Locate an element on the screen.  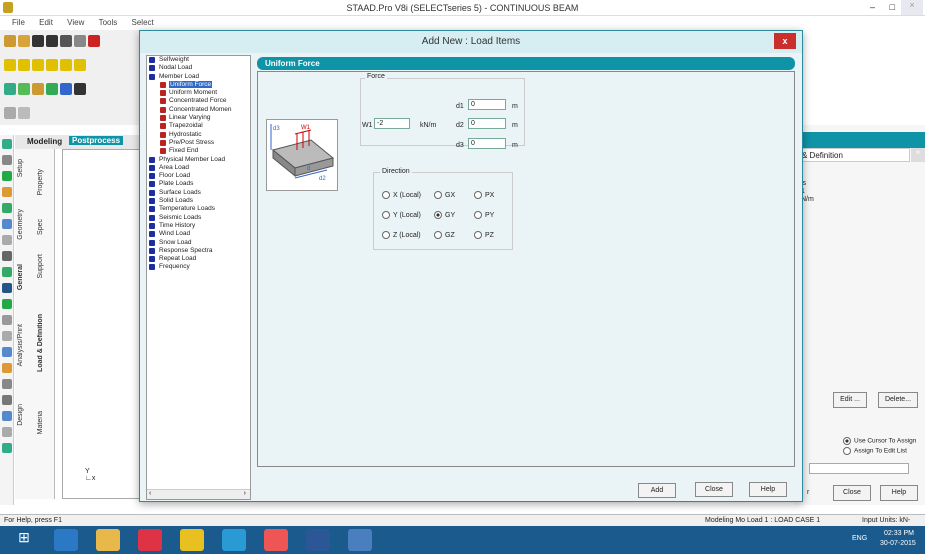
edit-list-option: Assign To Edit List is located at coordinates (875, 451).